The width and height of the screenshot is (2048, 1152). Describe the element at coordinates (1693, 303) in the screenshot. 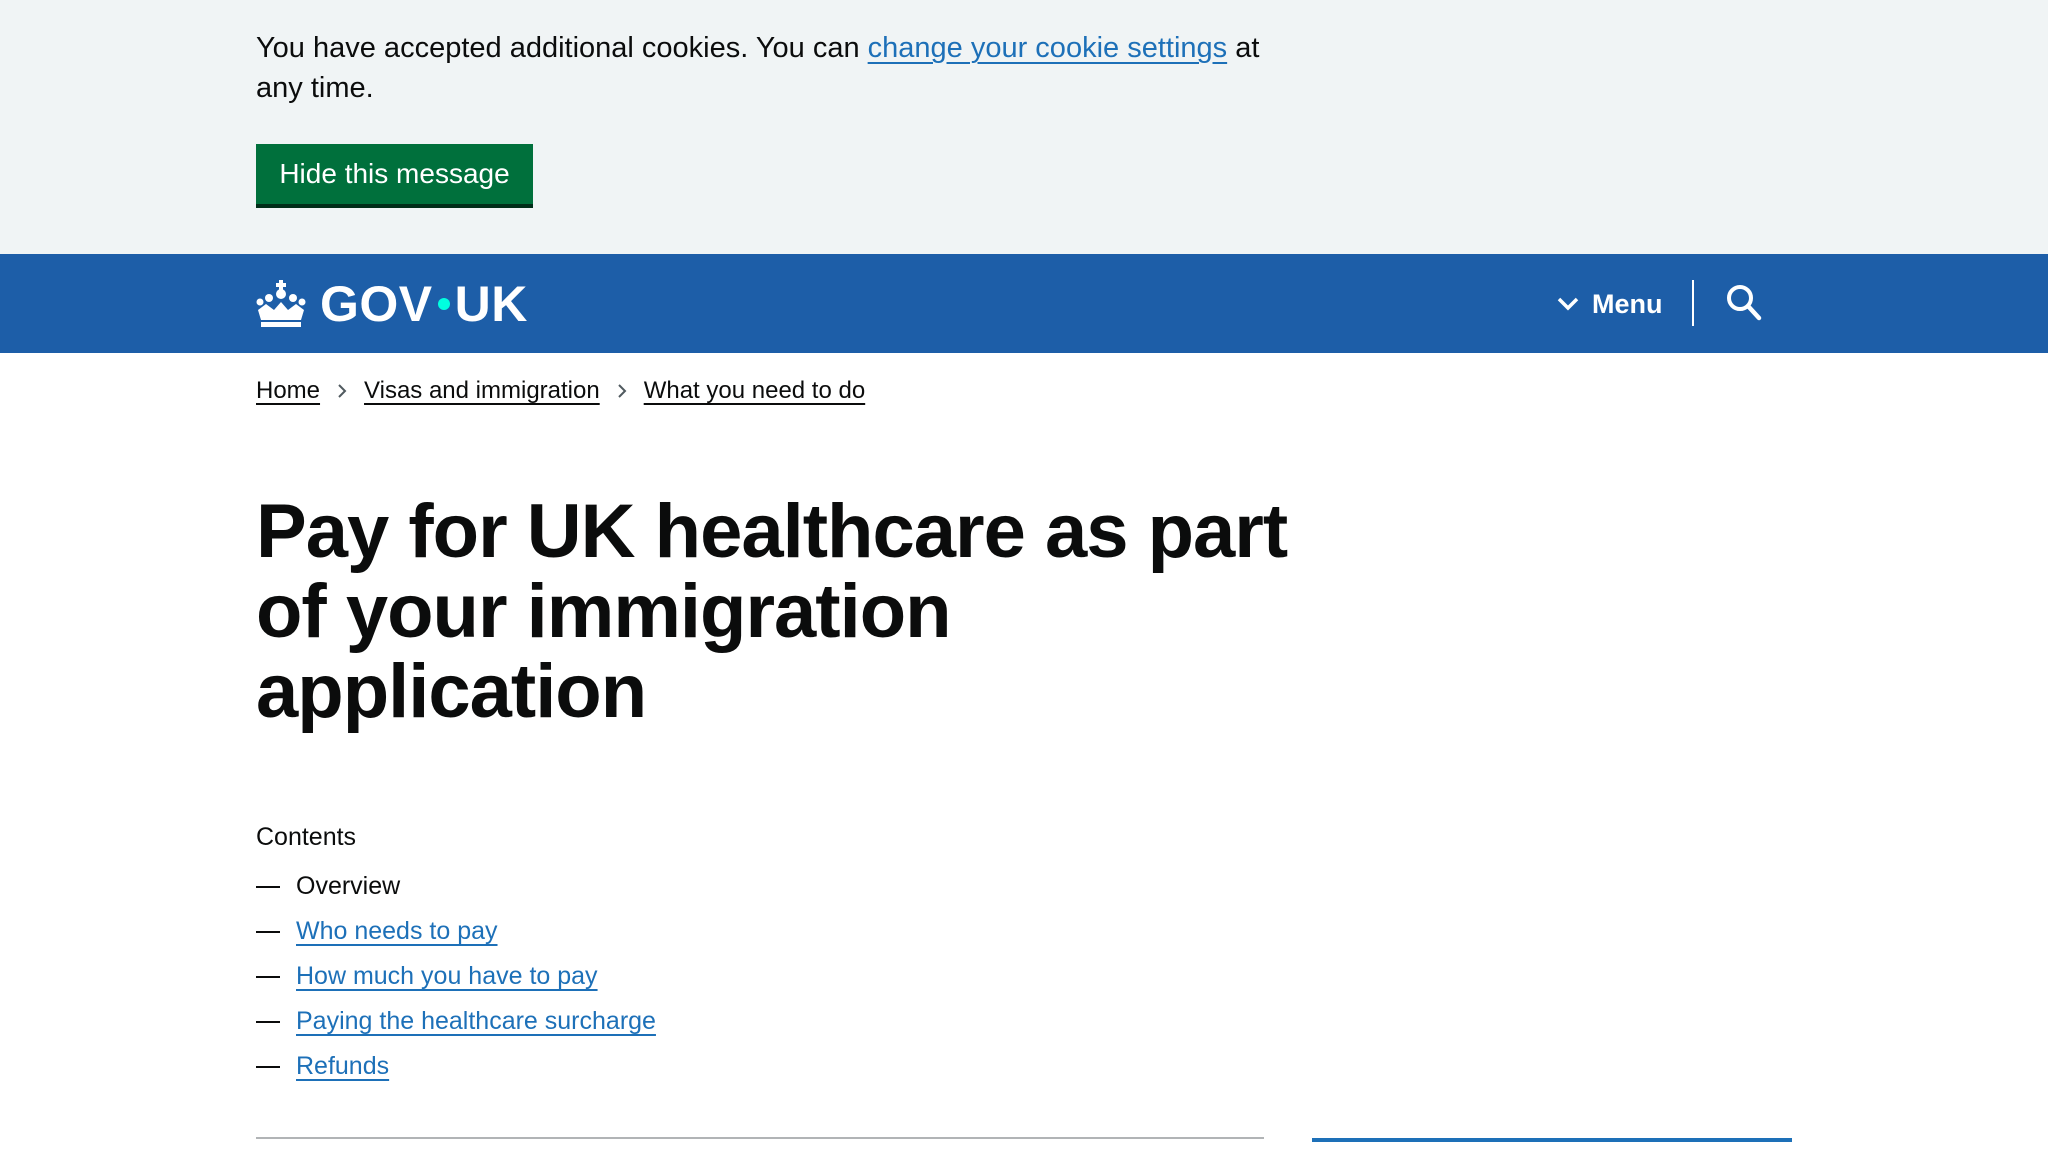

I see `header-divider` at that location.